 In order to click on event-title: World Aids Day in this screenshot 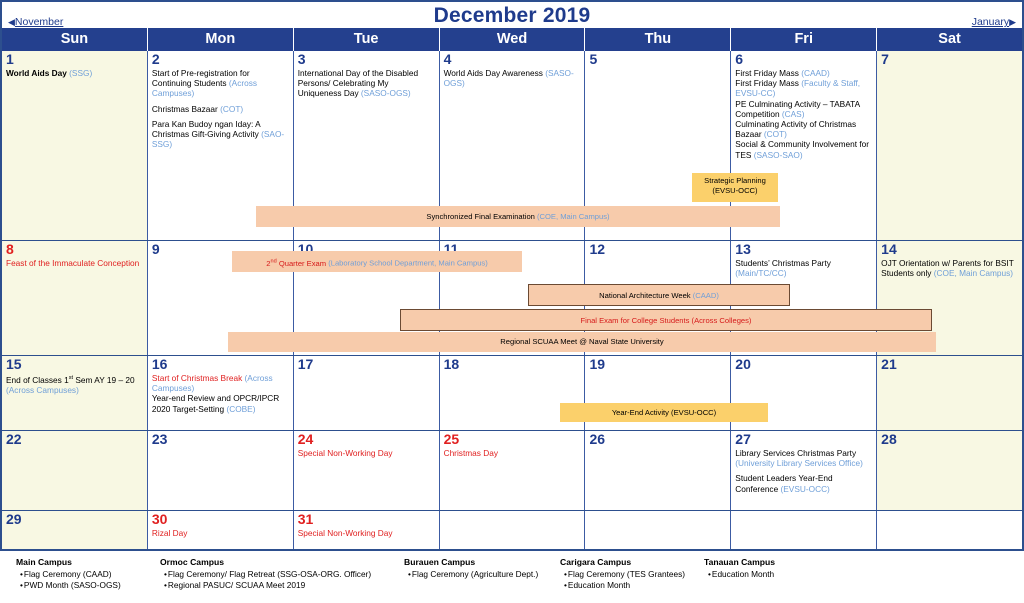, I will do `click(38, 73)`.